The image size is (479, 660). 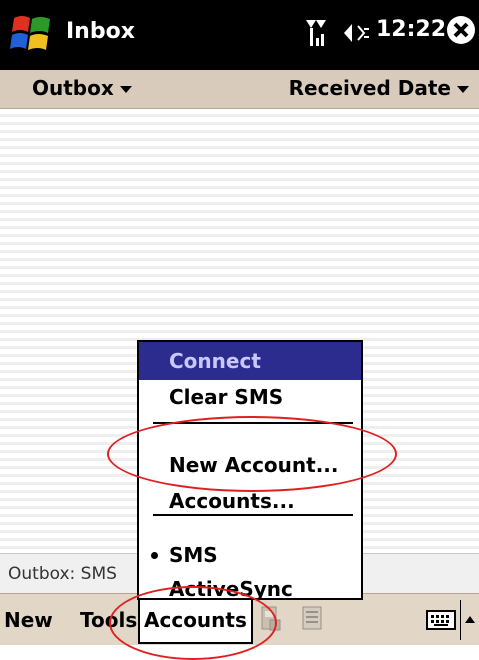 I want to click on status-text: Outbox: SMS, so click(x=62, y=574).